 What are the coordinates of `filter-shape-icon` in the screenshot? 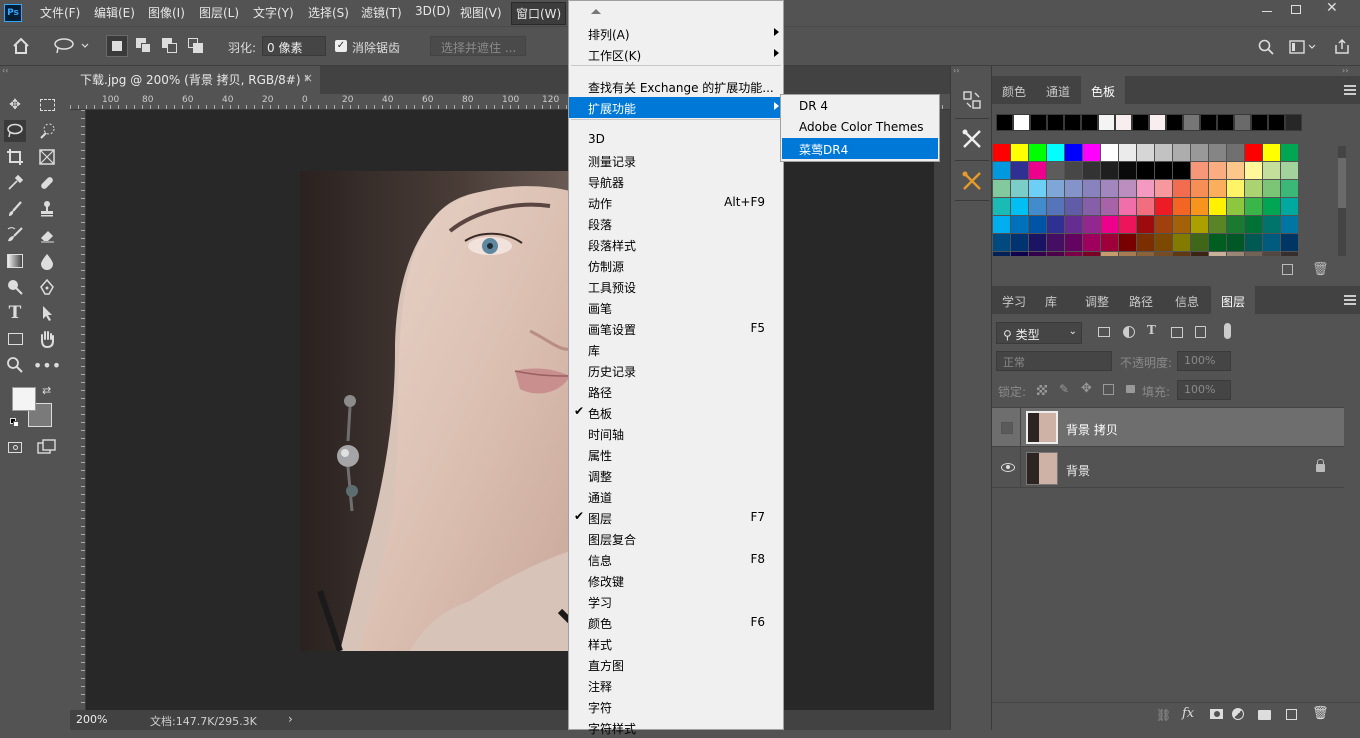 It's located at (1177, 332).